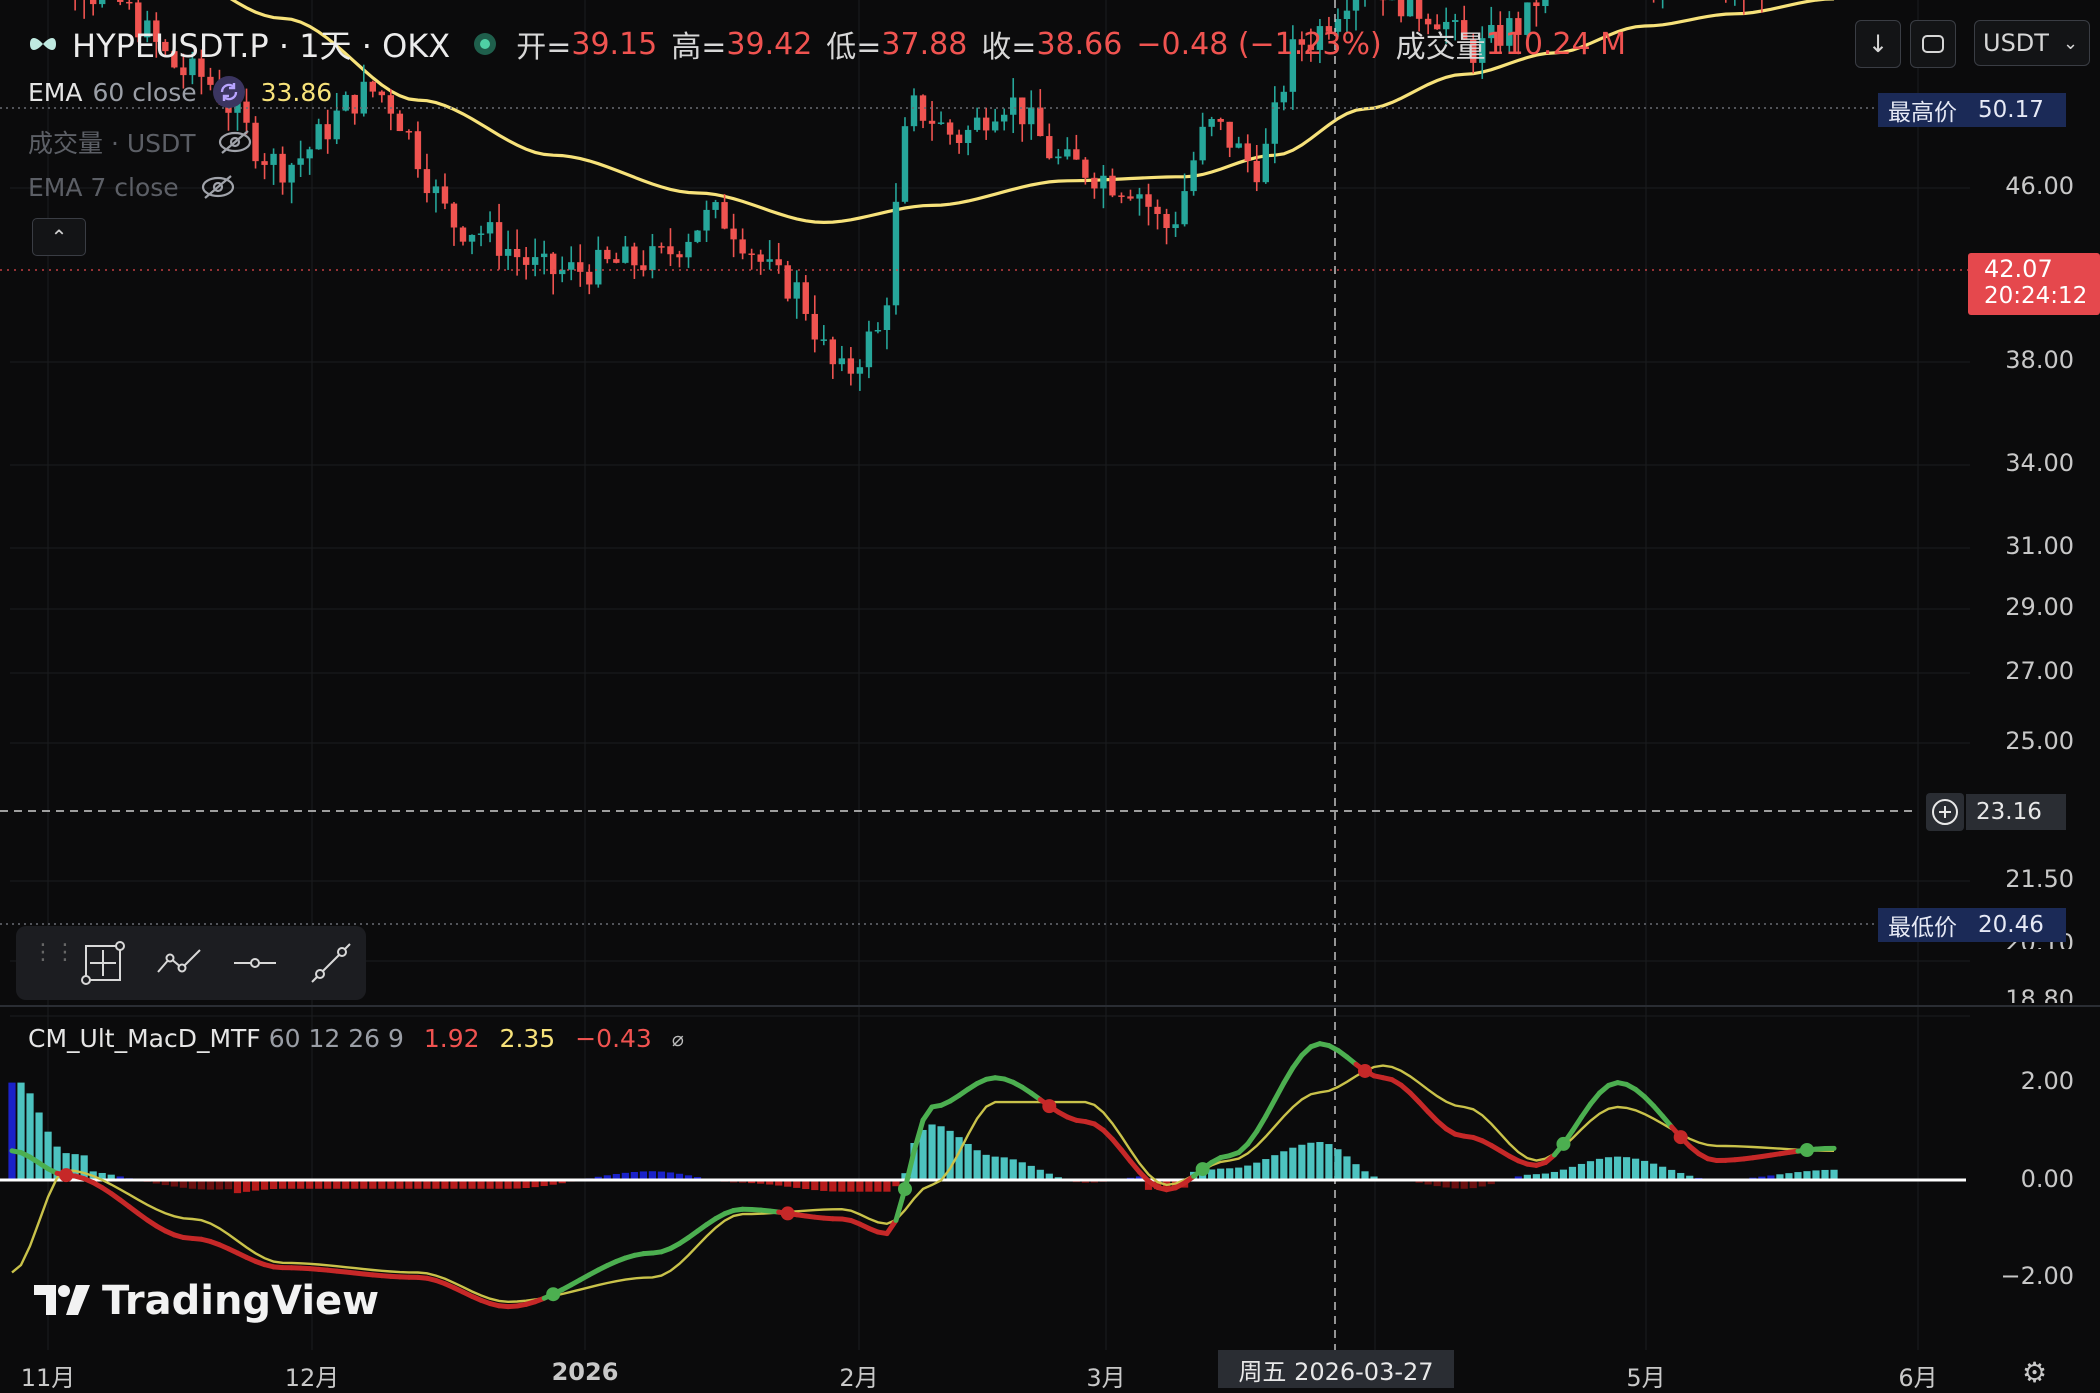 The width and height of the screenshot is (2100, 1393). What do you see at coordinates (2039, 994) in the screenshot?
I see `price-tick: 18.80` at bounding box center [2039, 994].